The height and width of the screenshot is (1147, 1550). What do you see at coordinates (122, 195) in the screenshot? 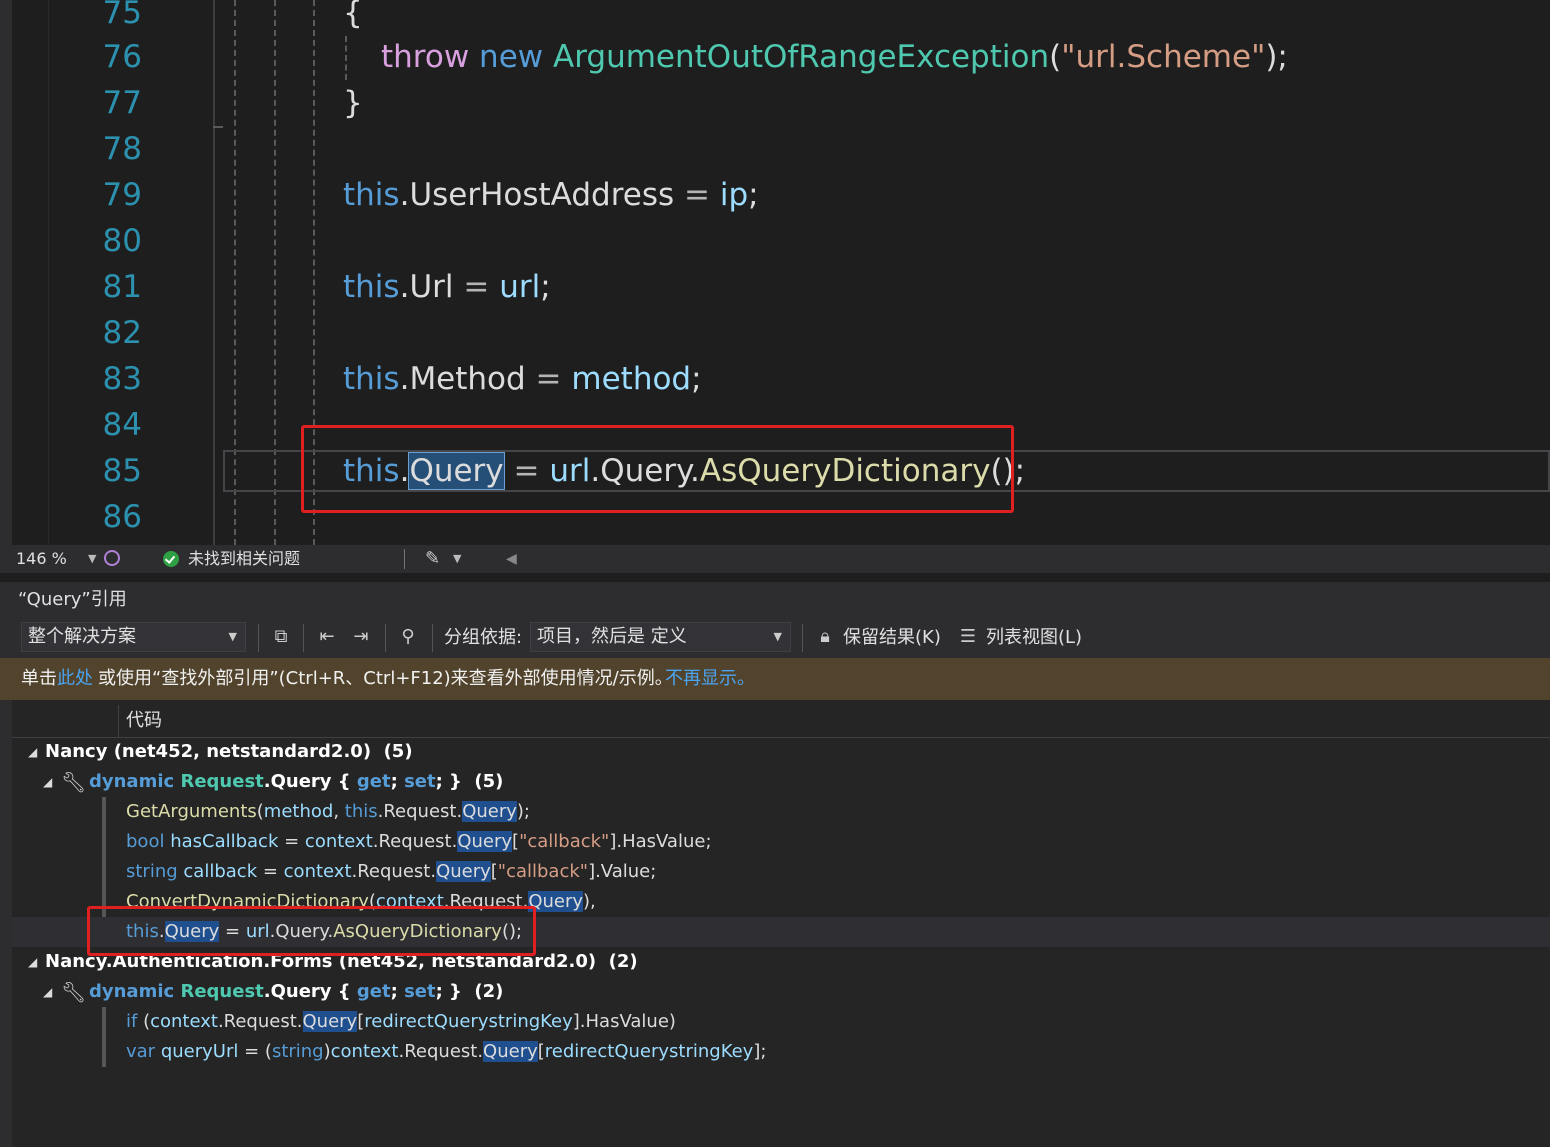
I see `line-number: 79` at bounding box center [122, 195].